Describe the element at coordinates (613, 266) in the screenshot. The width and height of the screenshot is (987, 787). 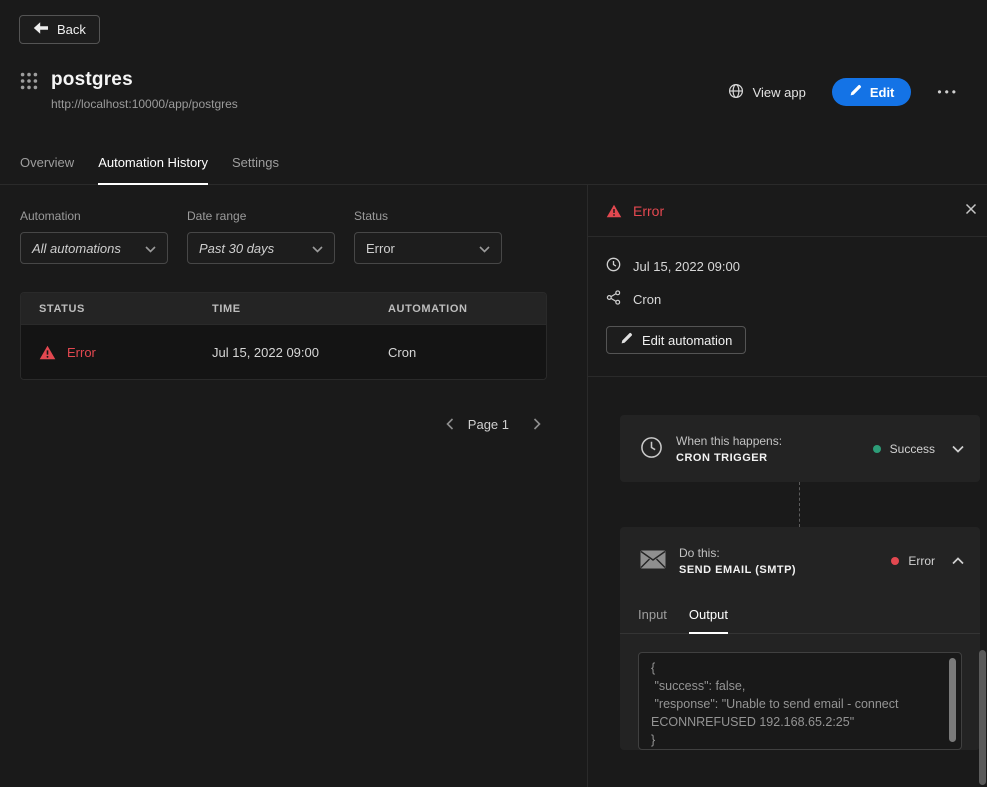
I see `clock-icon` at that location.